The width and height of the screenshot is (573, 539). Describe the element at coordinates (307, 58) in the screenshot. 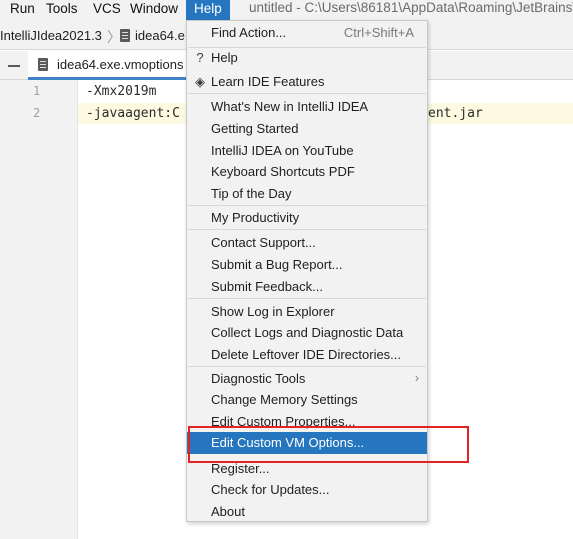

I see `menu-item-help: ? Help` at that location.